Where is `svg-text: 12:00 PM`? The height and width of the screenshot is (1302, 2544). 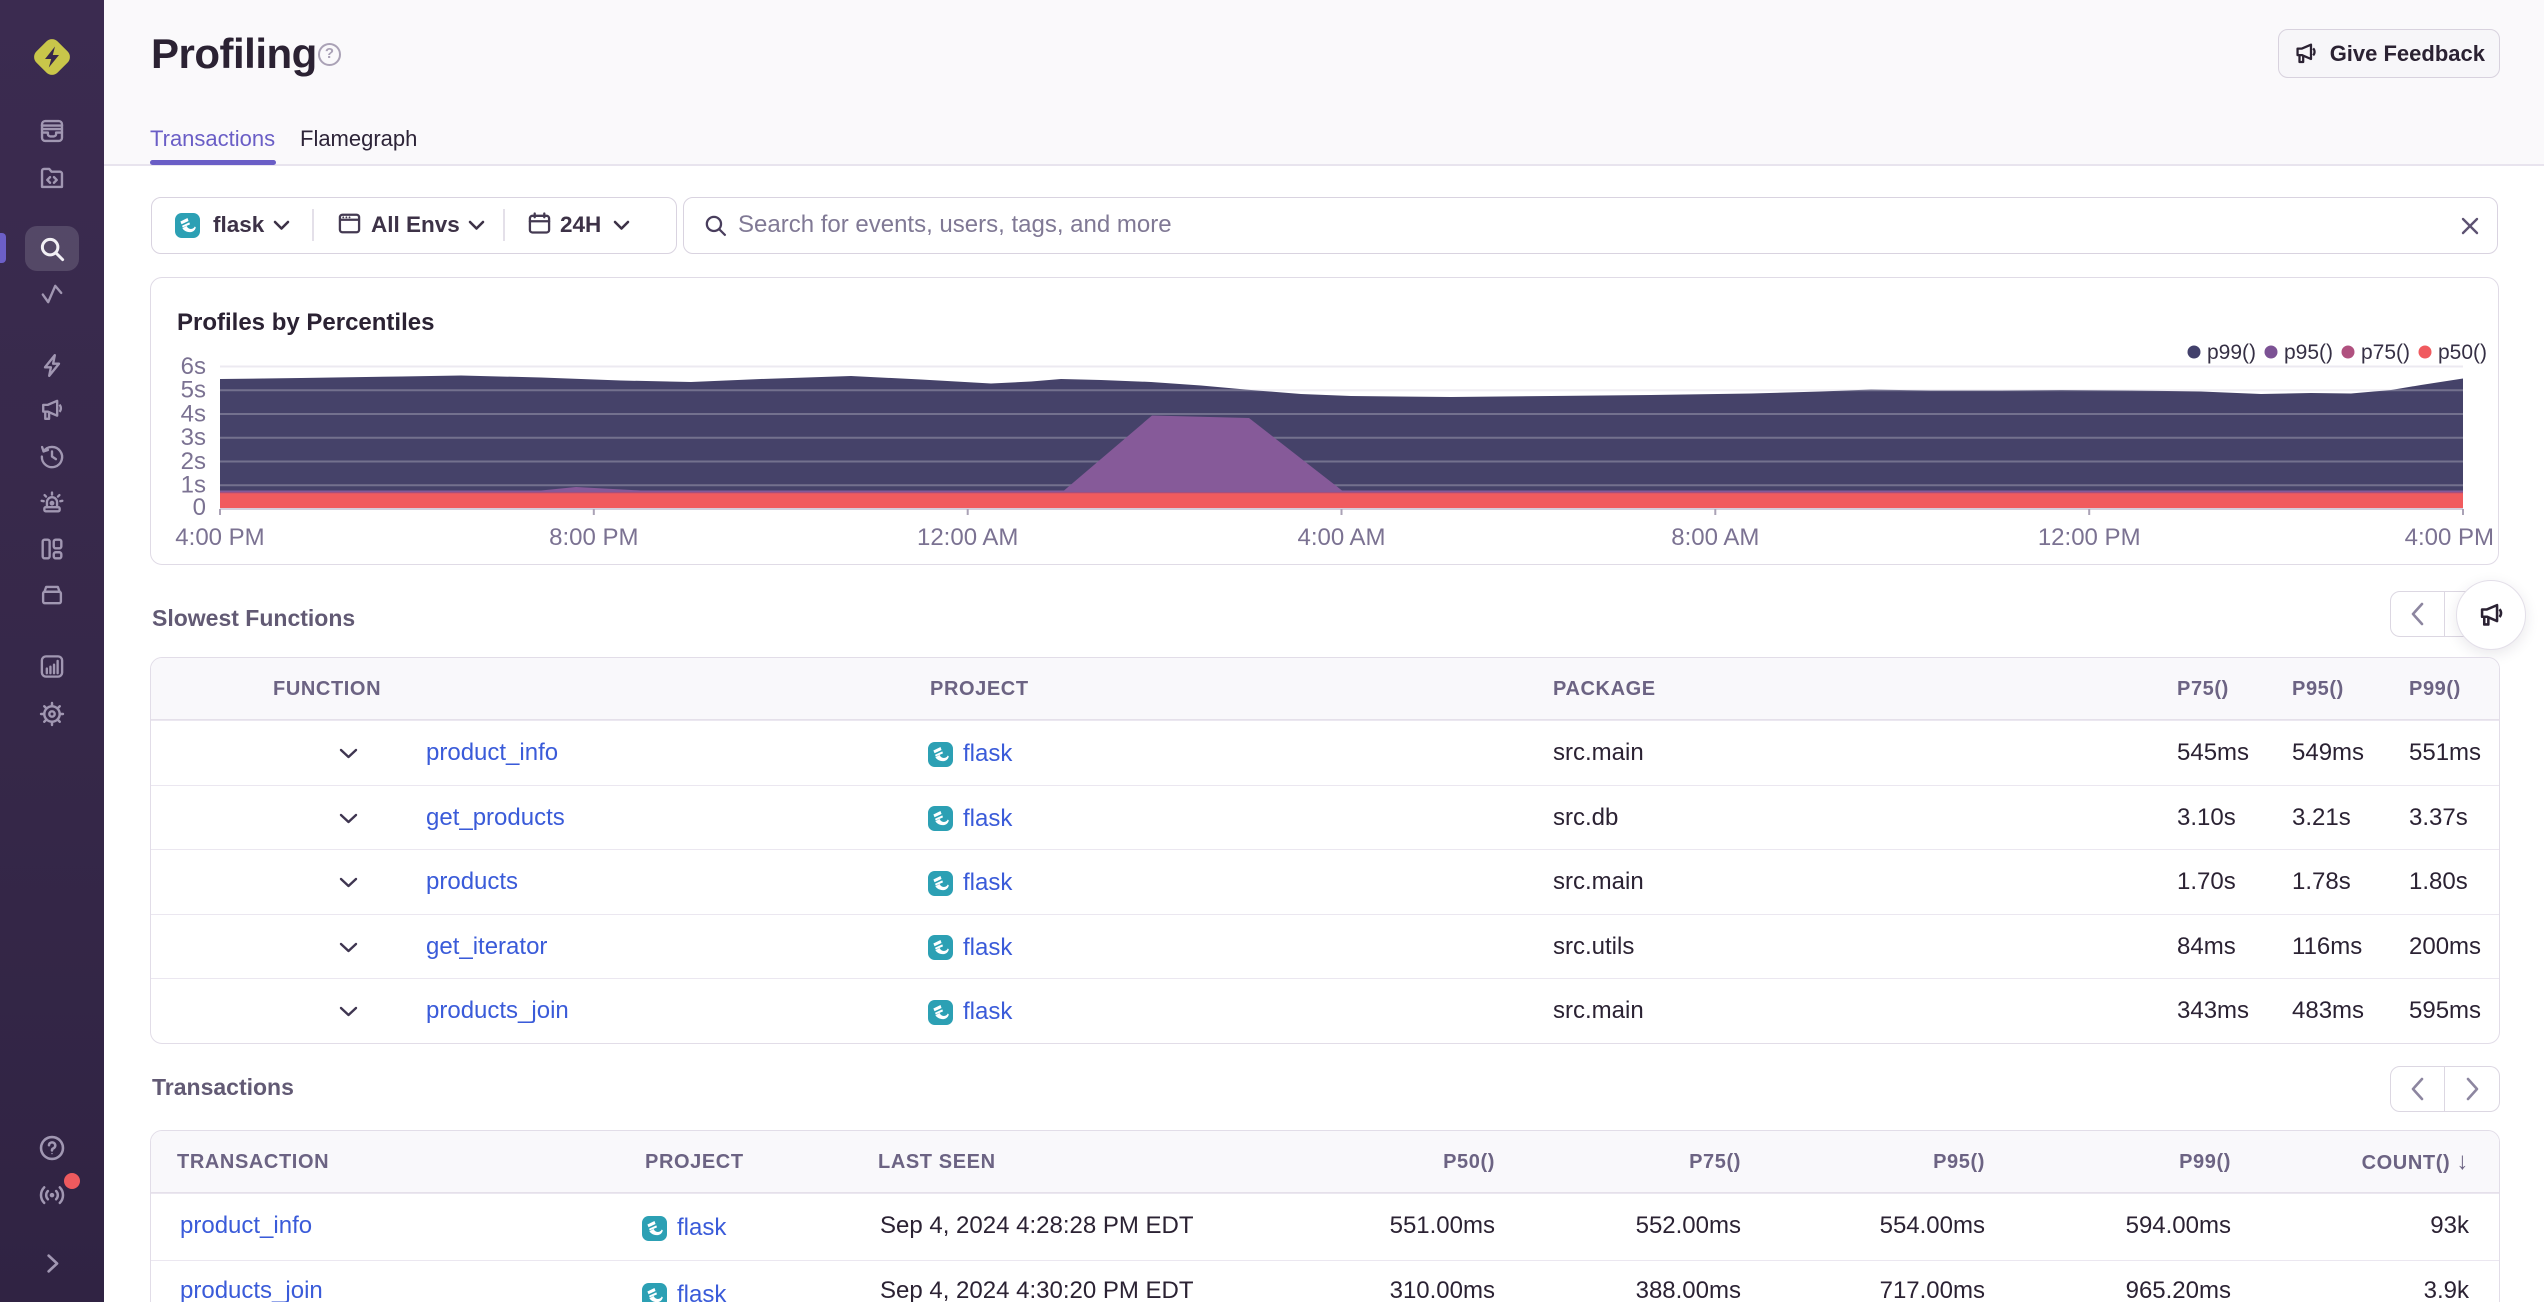
svg-text: 12:00 PM is located at coordinates (2089, 537).